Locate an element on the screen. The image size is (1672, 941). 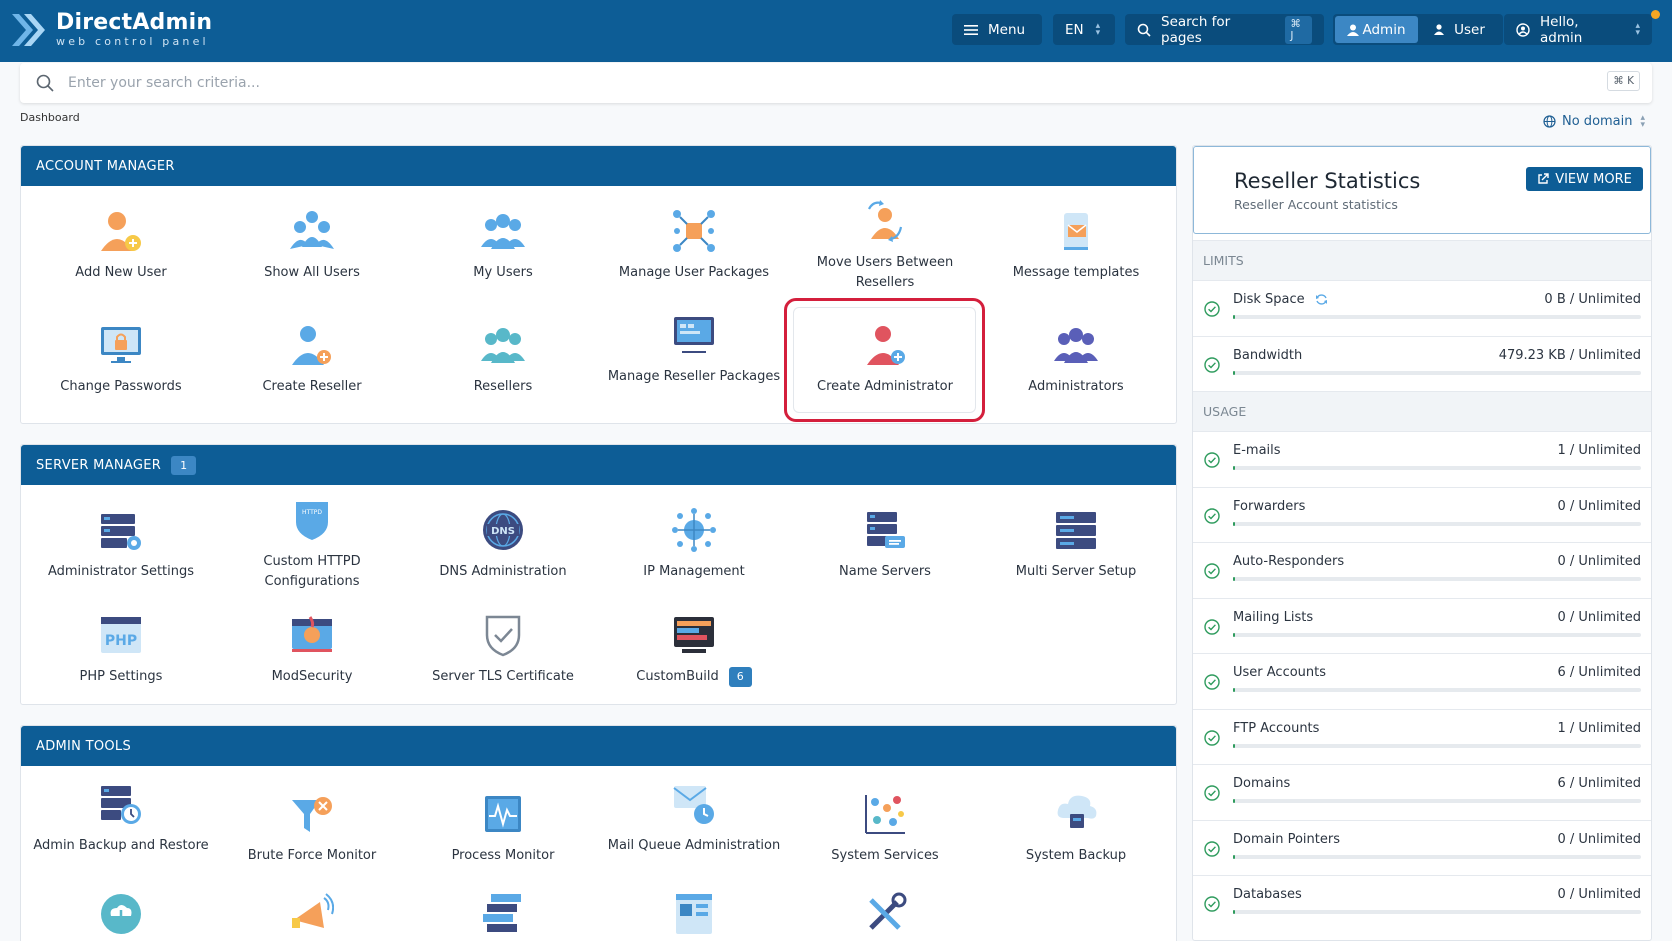
tile-custombuild: CustomBuild 6 is located at coordinates (694, 648).